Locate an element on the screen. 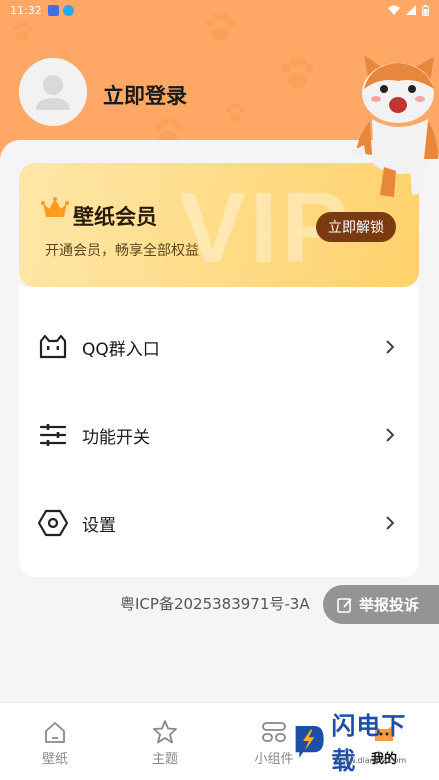 The width and height of the screenshot is (439, 780). tab-label: 壁纸 is located at coordinates (54, 759).